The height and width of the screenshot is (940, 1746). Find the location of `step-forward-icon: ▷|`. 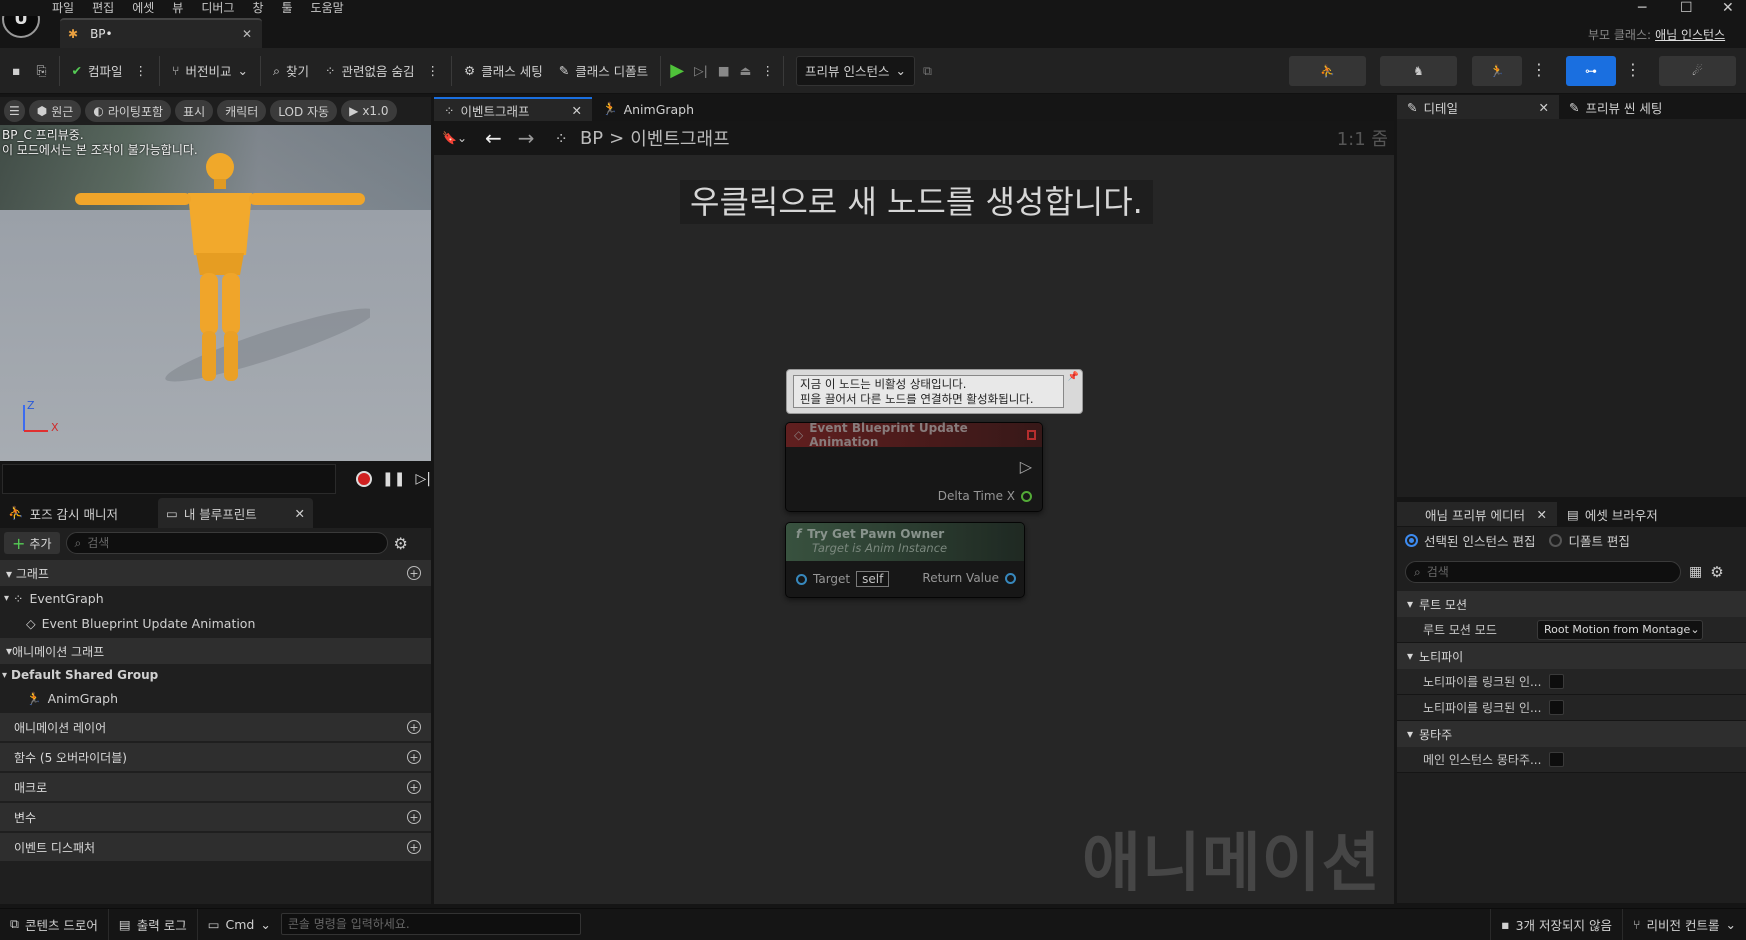

step-forward-icon: ▷| is located at coordinates (423, 479).